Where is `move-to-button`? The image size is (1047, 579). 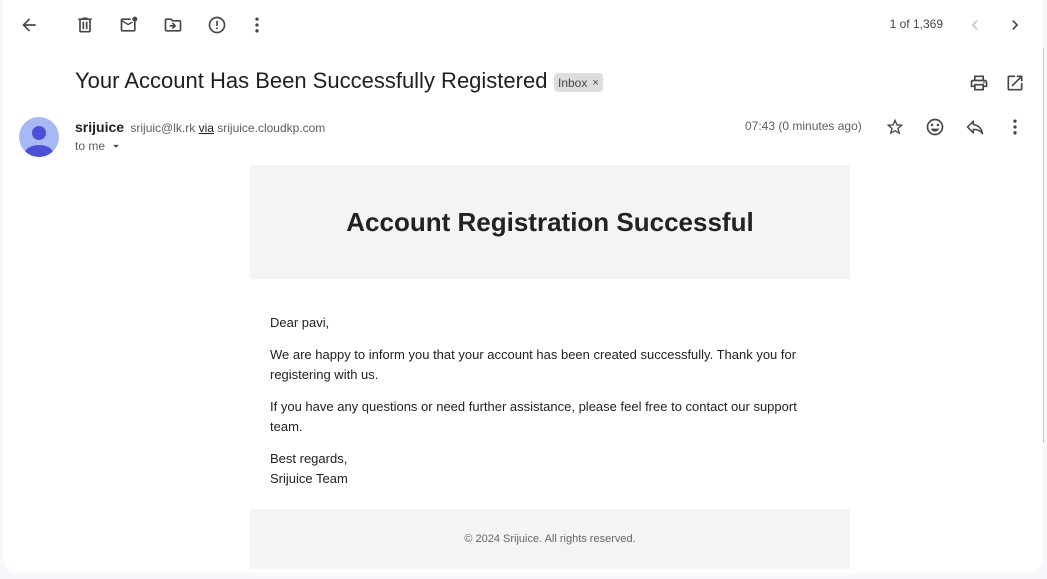
move-to-button is located at coordinates (173, 25).